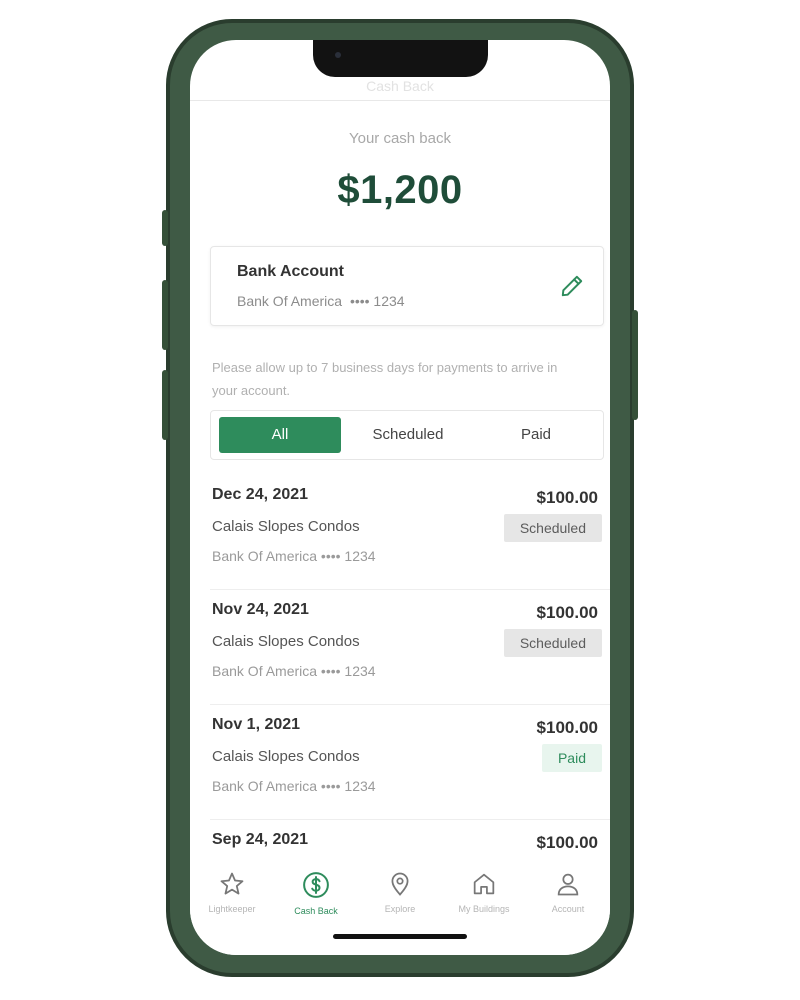  What do you see at coordinates (316, 911) in the screenshot?
I see `nav-label: Cash Back` at bounding box center [316, 911].